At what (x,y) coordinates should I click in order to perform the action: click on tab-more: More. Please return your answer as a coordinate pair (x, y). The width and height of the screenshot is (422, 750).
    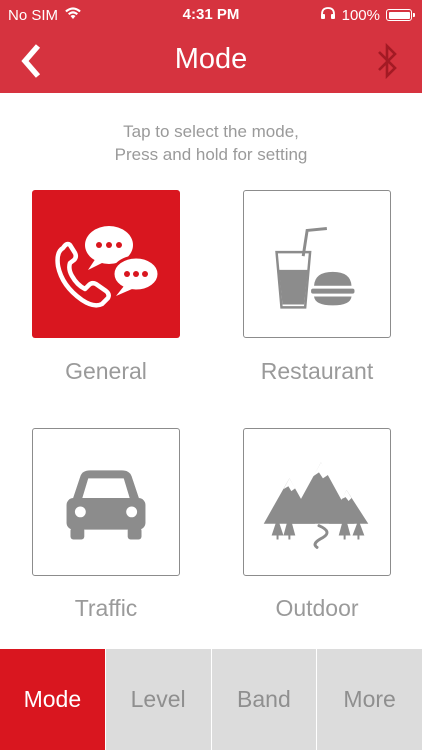
    Looking at the image, I should click on (369, 699).